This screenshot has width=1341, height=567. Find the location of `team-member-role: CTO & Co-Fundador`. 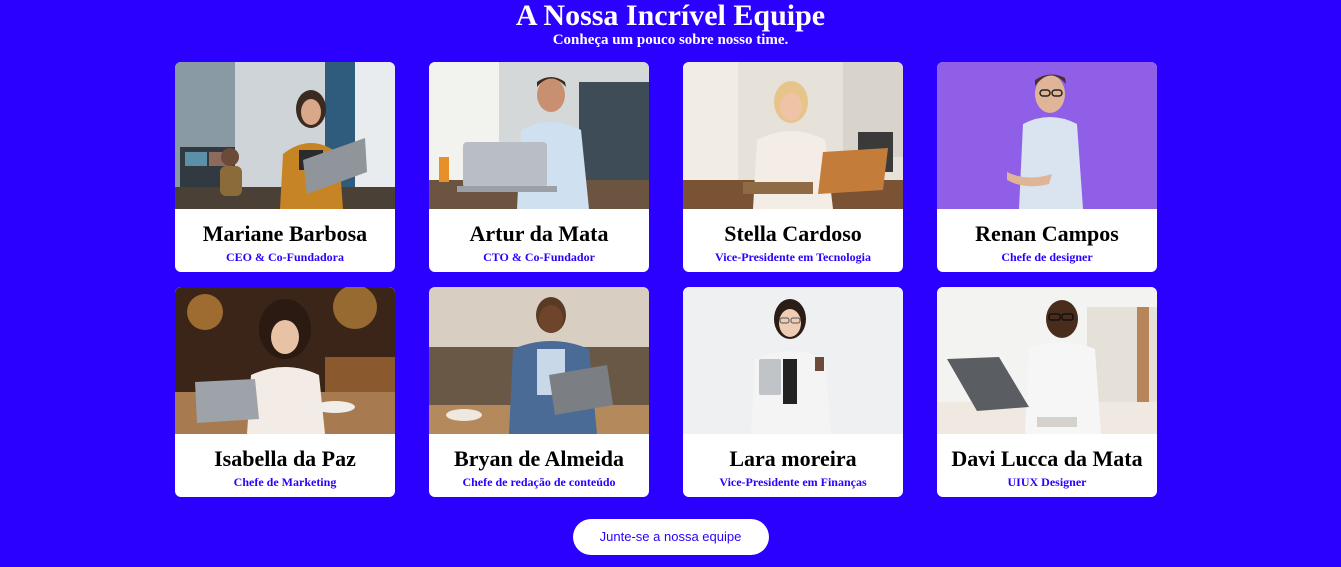

team-member-role: CTO & Co-Fundador is located at coordinates (539, 257).